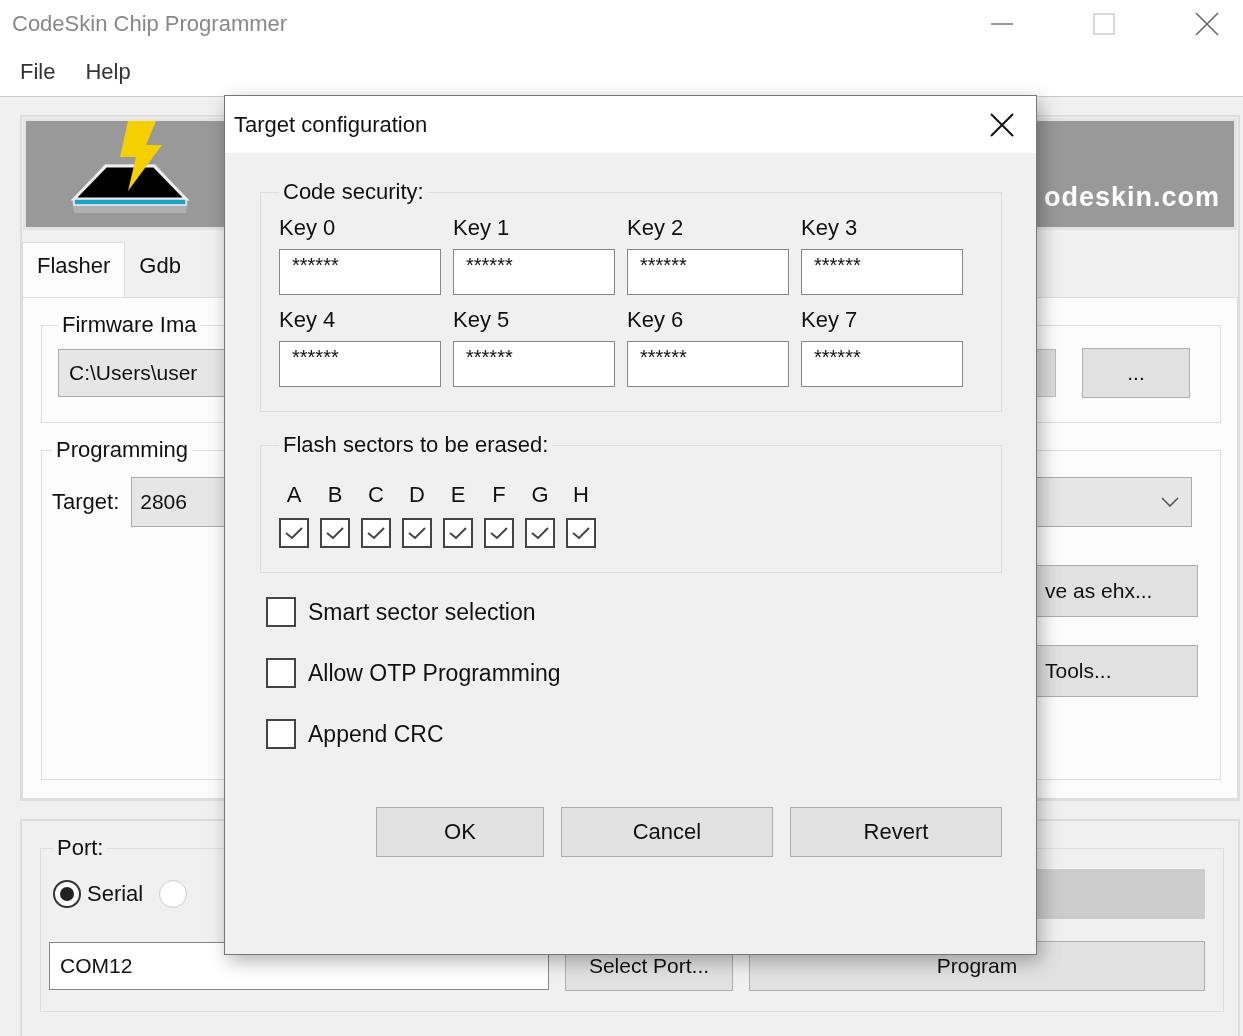 The height and width of the screenshot is (1036, 1243). What do you see at coordinates (160, 269) in the screenshot?
I see `tab: Gdb` at bounding box center [160, 269].